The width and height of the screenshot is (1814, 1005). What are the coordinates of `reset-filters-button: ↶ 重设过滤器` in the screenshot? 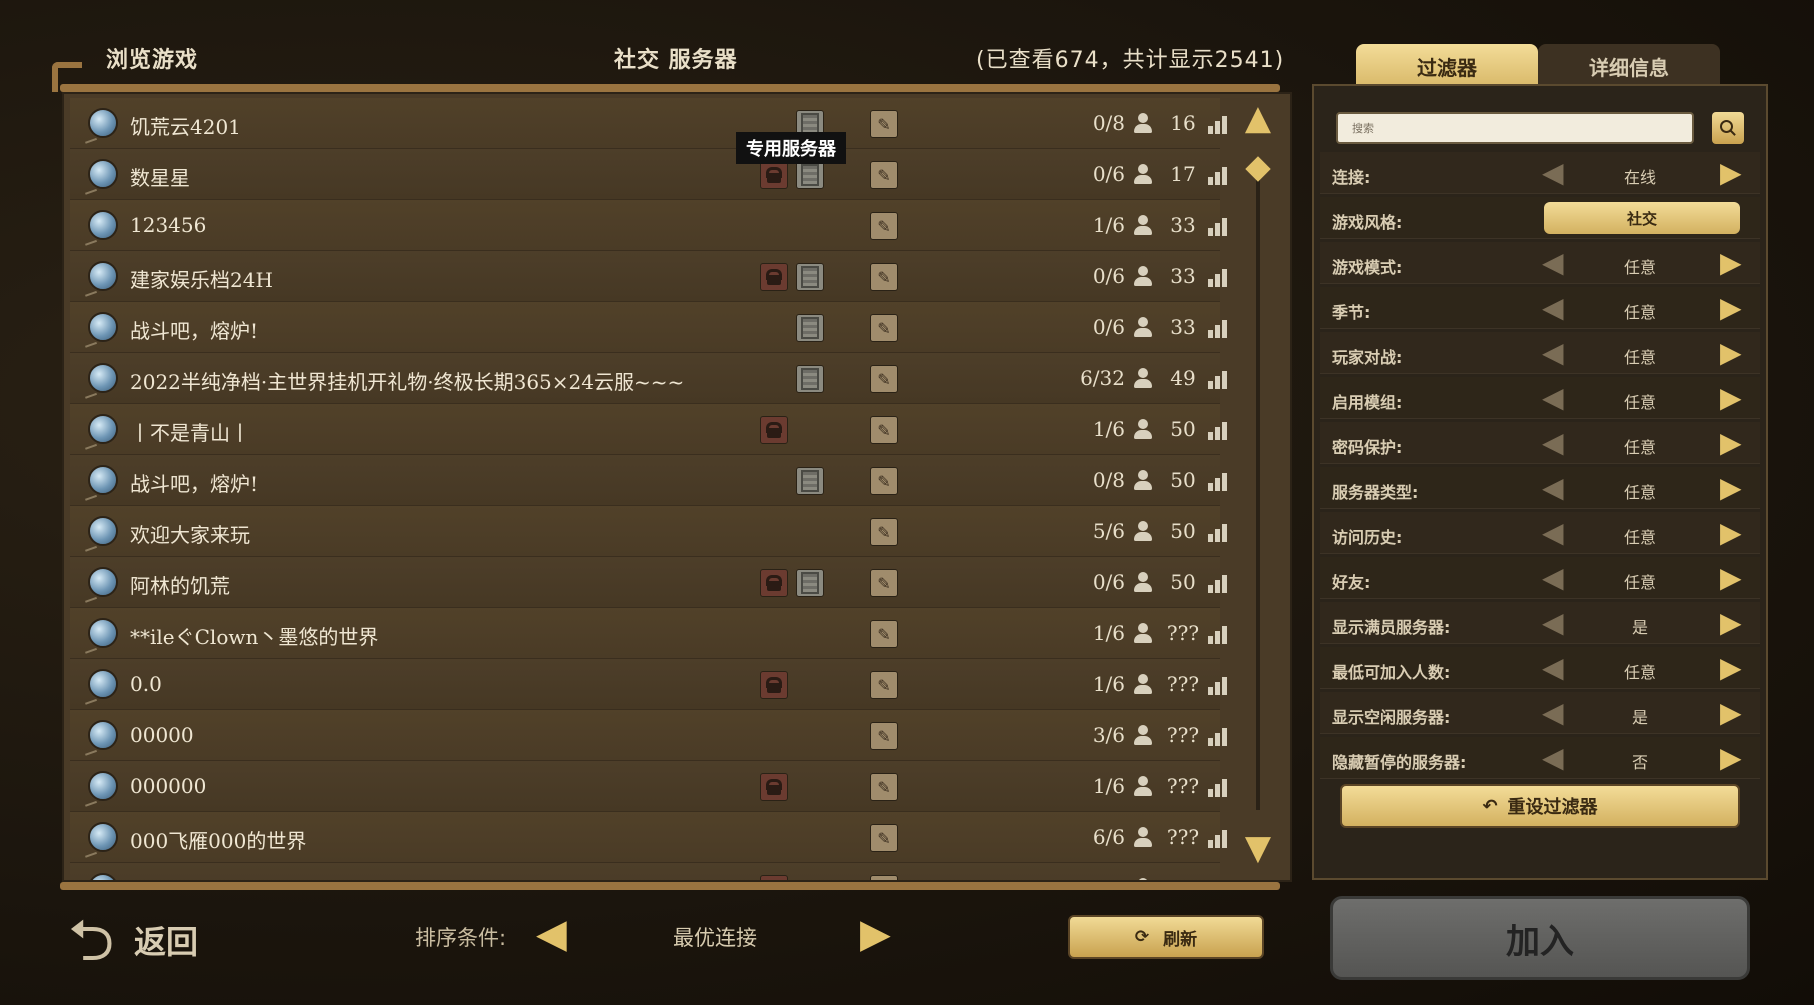 It's located at (1540, 806).